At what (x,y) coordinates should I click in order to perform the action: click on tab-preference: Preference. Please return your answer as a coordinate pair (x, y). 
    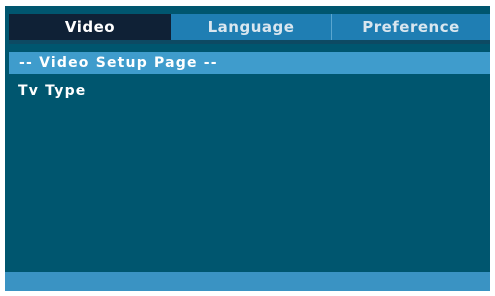
    Looking at the image, I should click on (411, 27).